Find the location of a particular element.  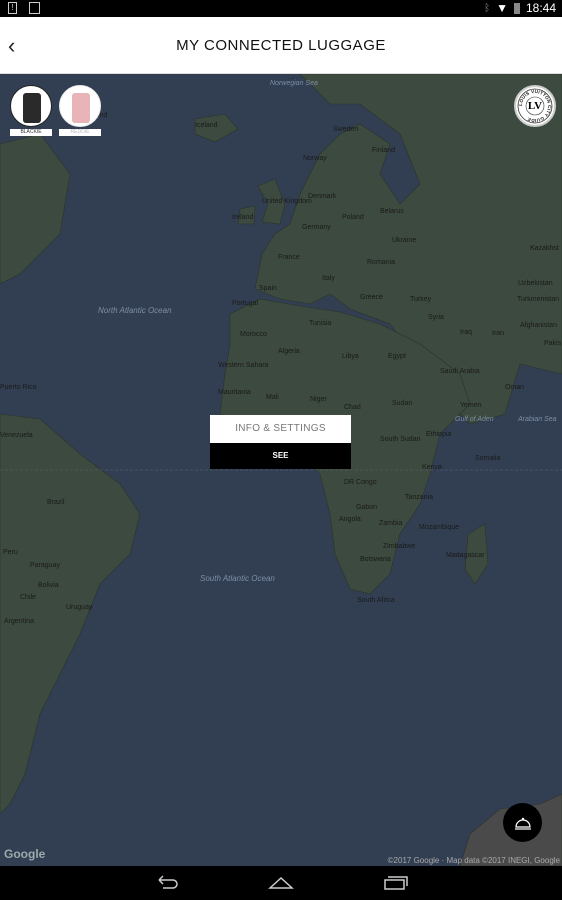

map-label: Turkmenistan is located at coordinates (538, 299).